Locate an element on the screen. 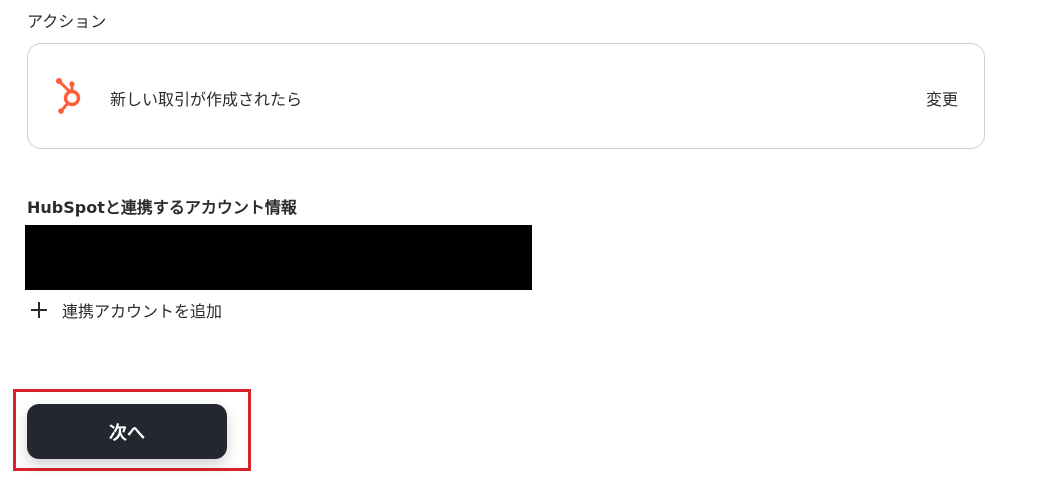 This screenshot has width=1056, height=485. add-account-label: 連携アカウントを追加 is located at coordinates (142, 311).